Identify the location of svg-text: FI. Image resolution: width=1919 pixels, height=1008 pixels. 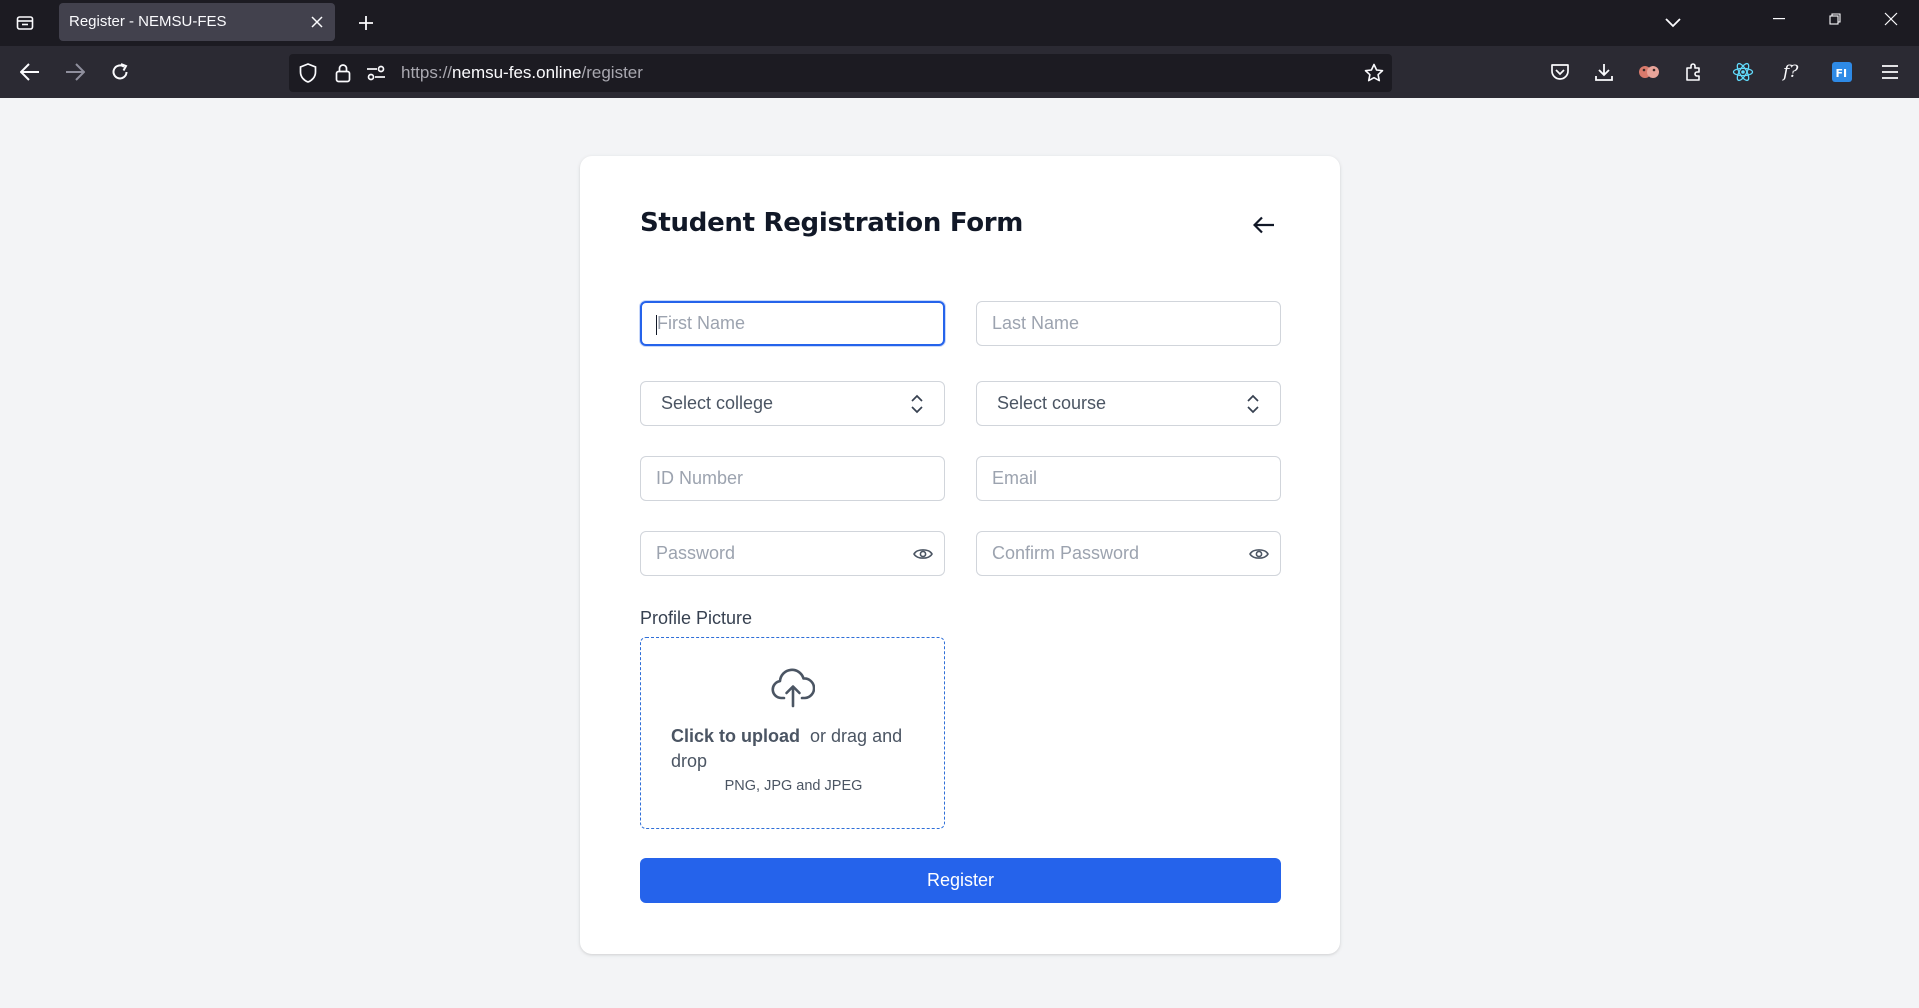
(1842, 73).